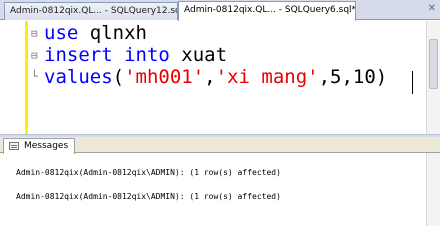 This screenshot has width=440, height=240. Describe the element at coordinates (432, 8) in the screenshot. I see `close-icon: ✕` at that location.